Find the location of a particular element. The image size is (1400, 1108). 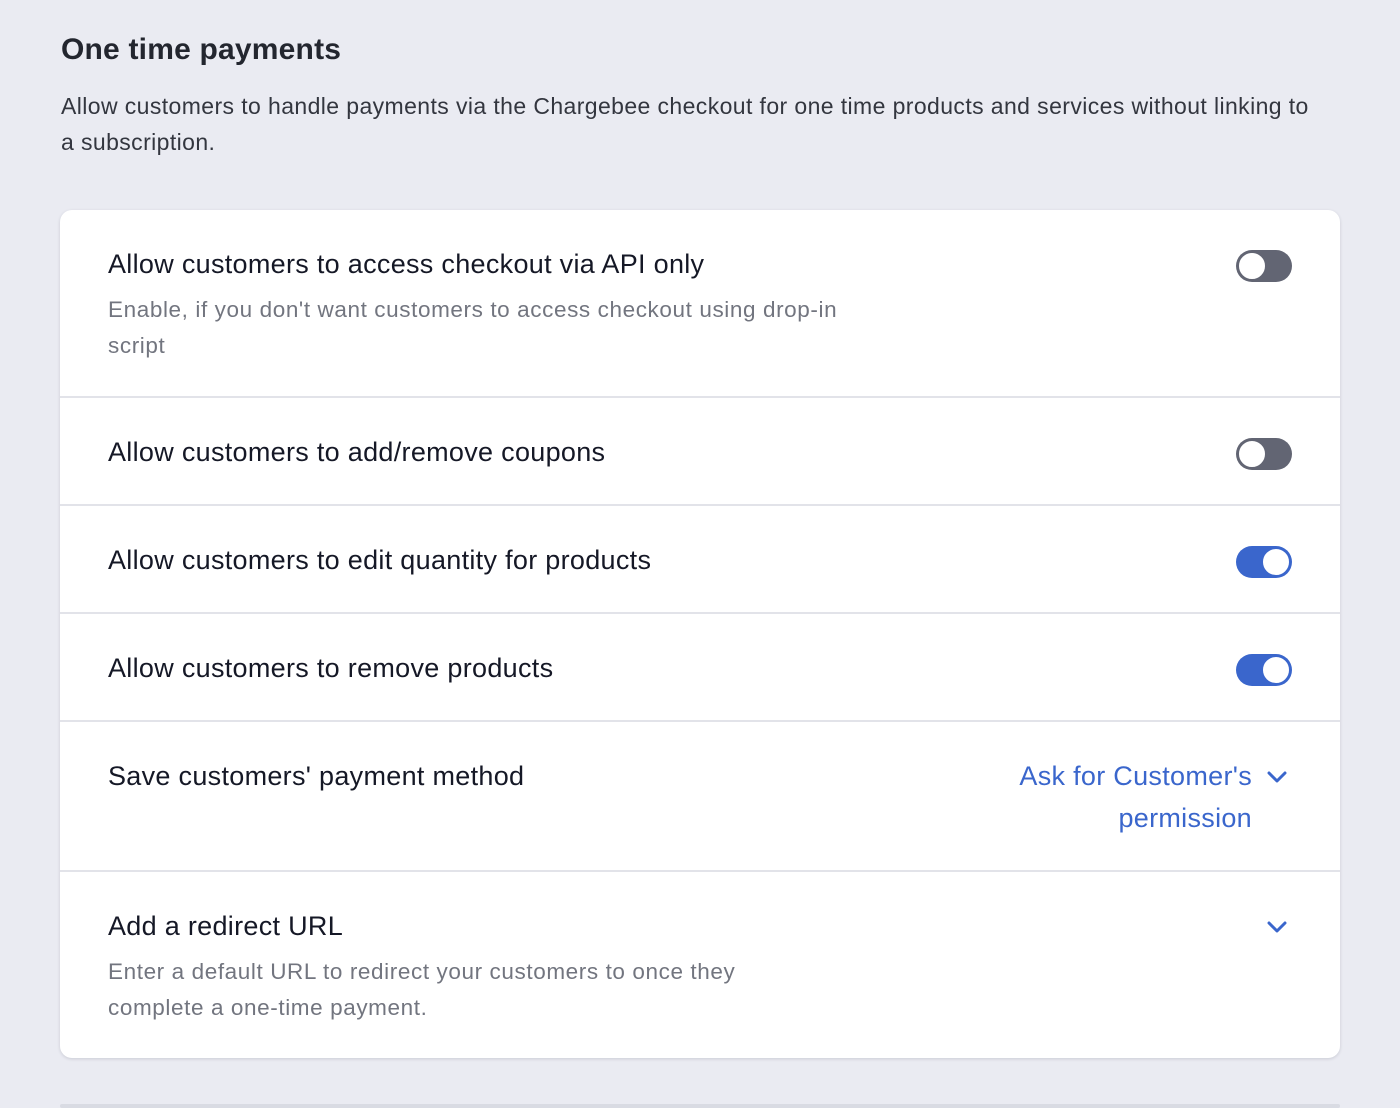

setting-label: Allow customers to remove products is located at coordinates (331, 668).